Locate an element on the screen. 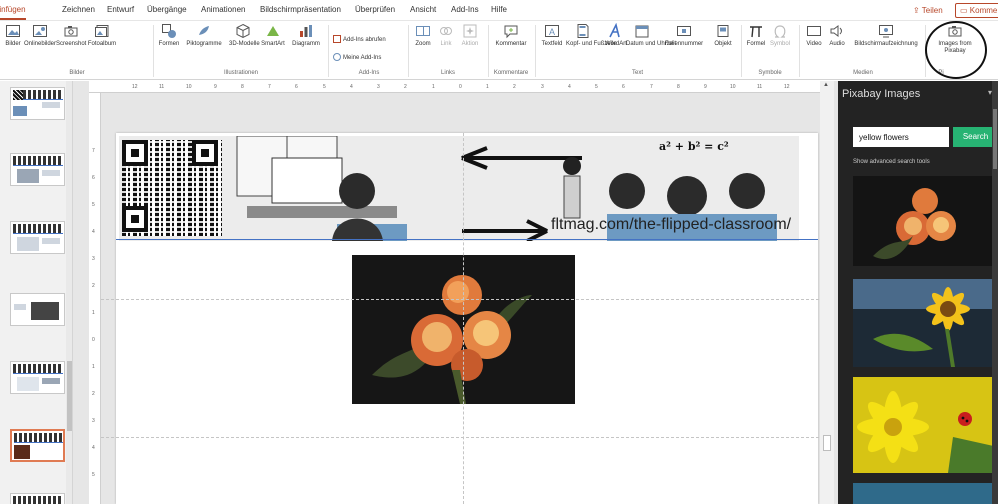 The width and height of the screenshot is (998, 504). fotoalbum-label: Fotoalbum is located at coordinates (102, 44).